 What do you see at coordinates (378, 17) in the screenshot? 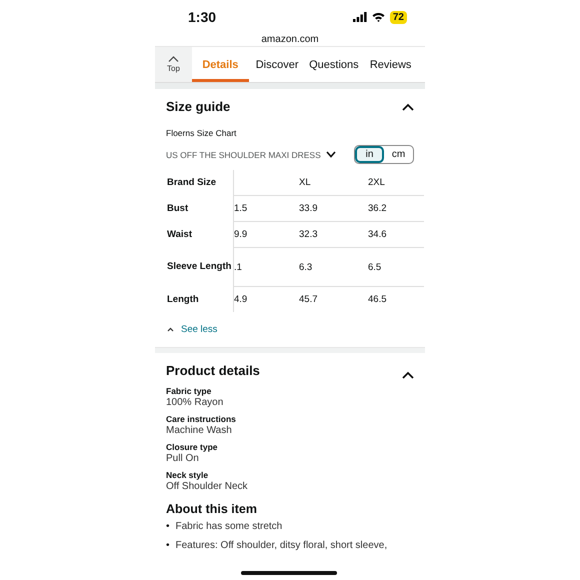
I see `wifi-icon` at bounding box center [378, 17].